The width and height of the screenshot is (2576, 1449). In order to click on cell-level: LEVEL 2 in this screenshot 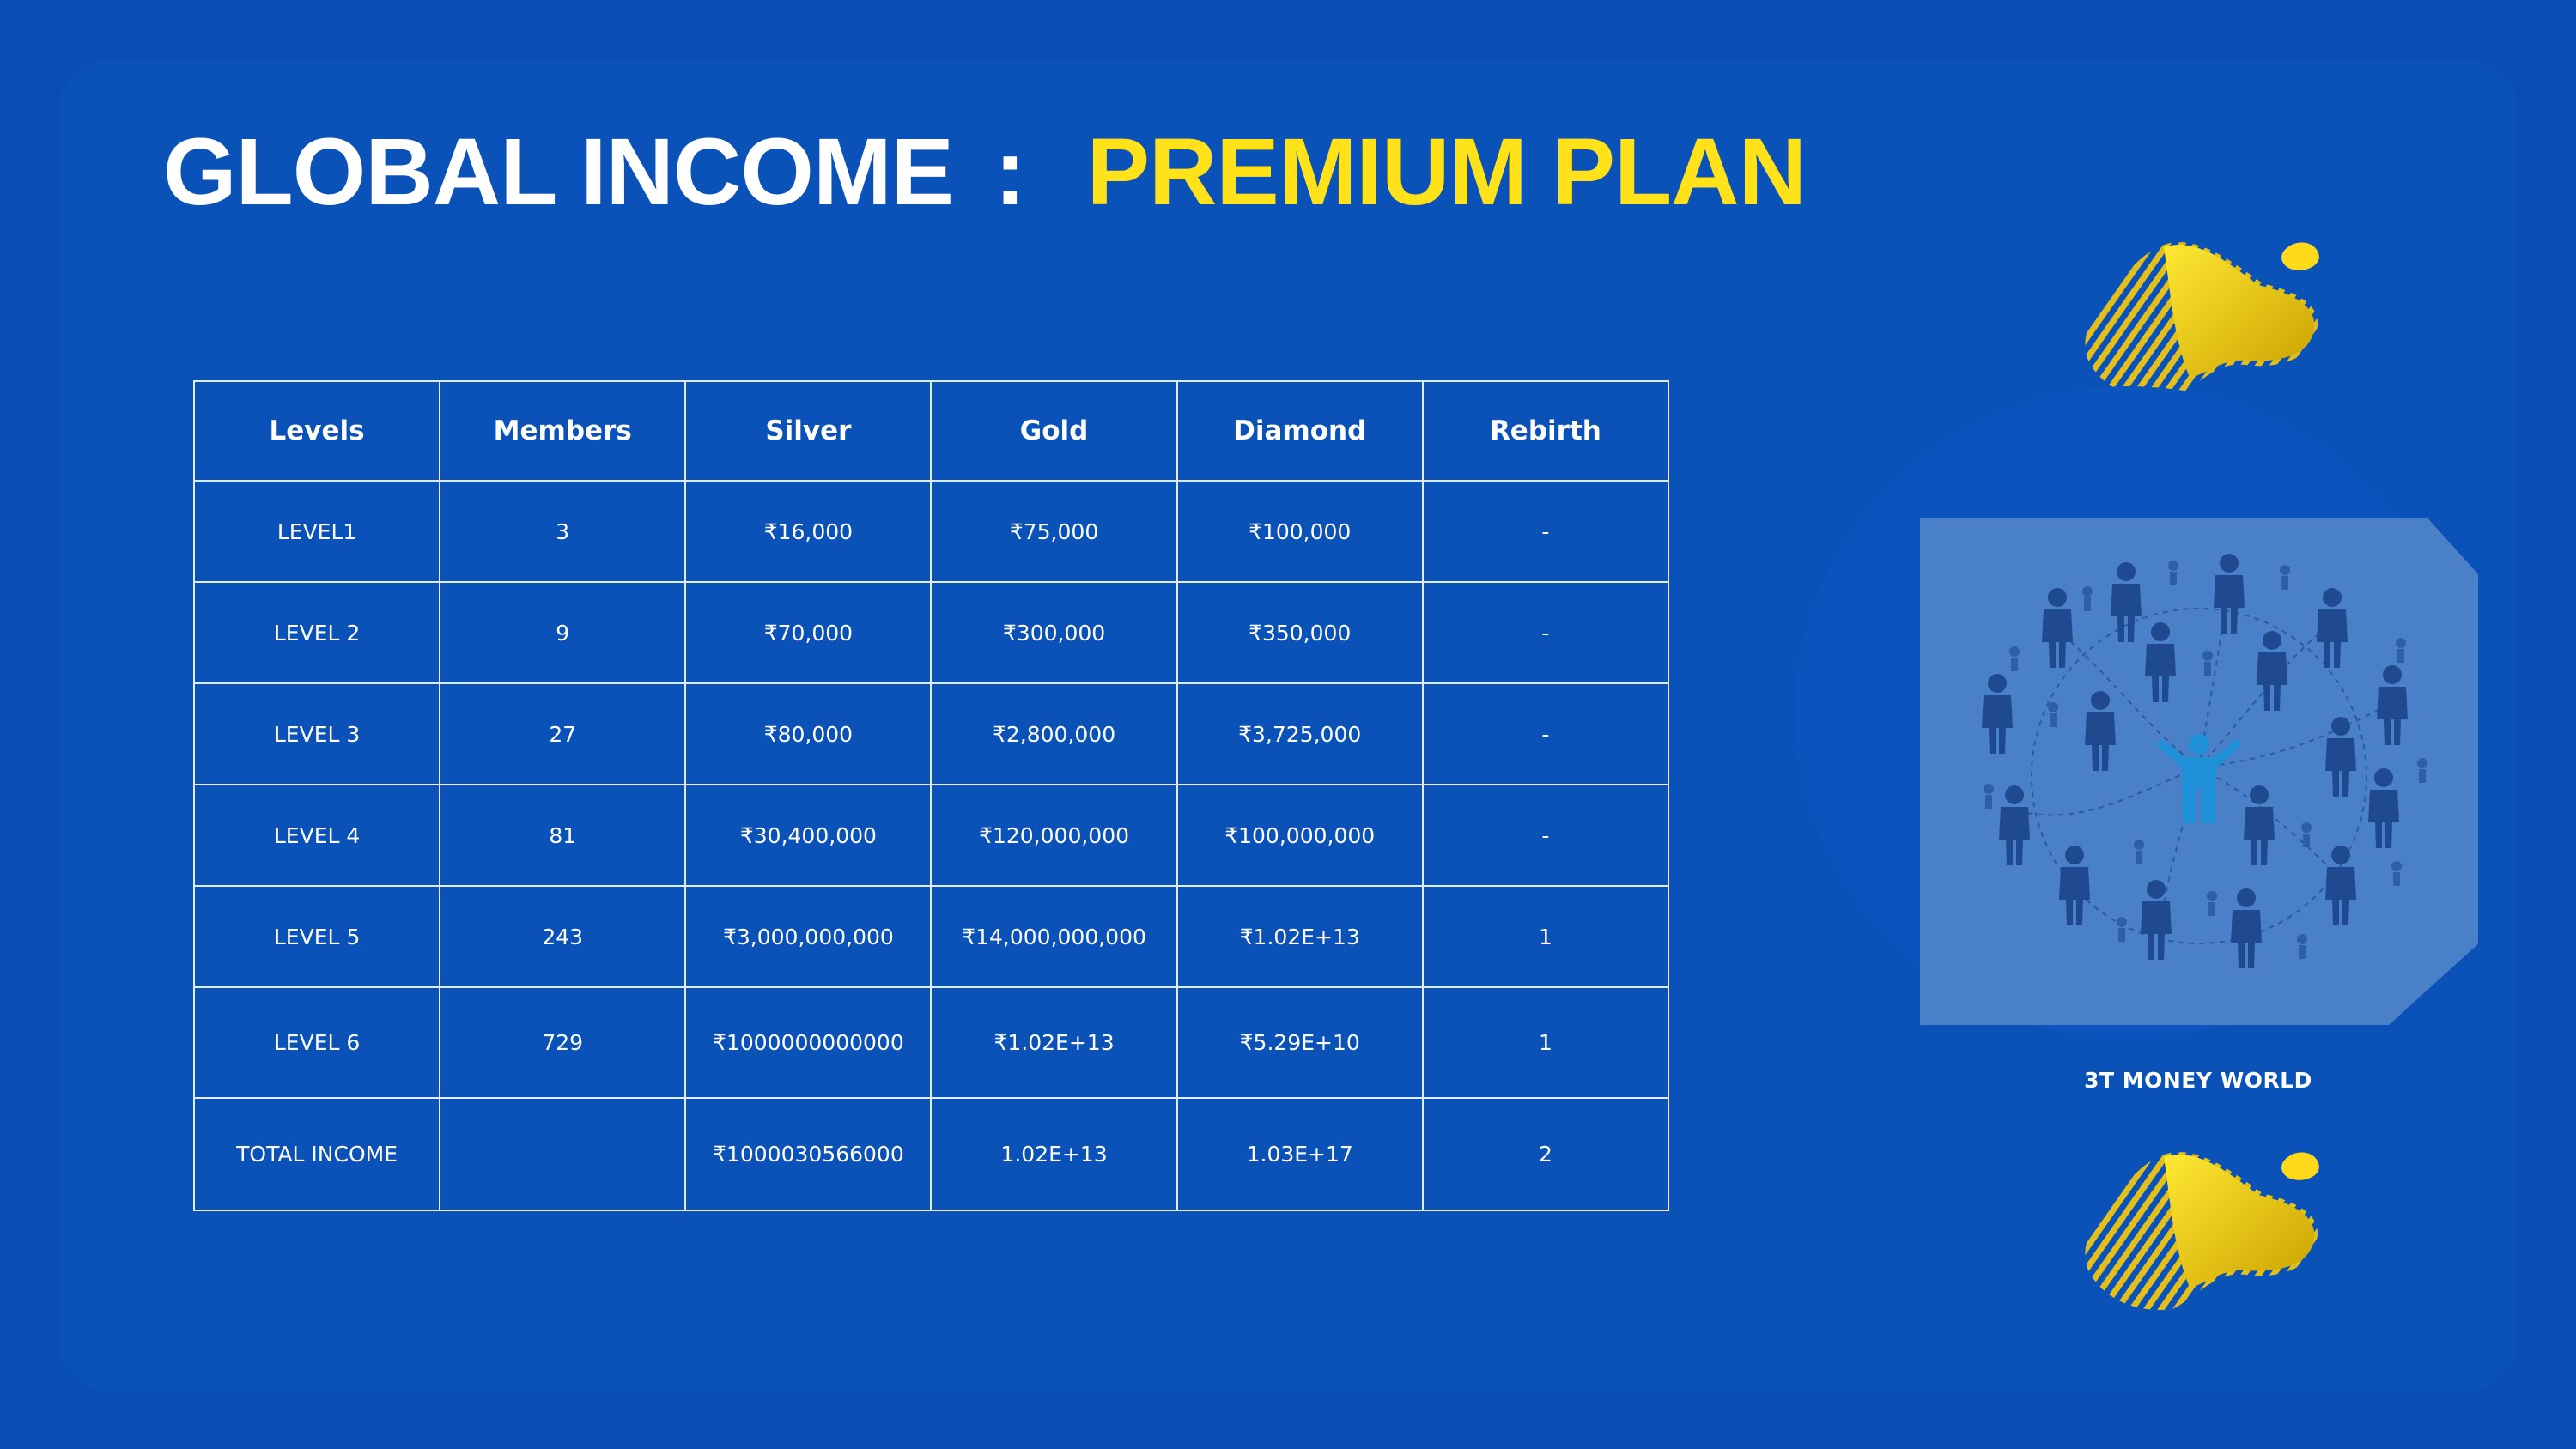, I will do `click(316, 632)`.